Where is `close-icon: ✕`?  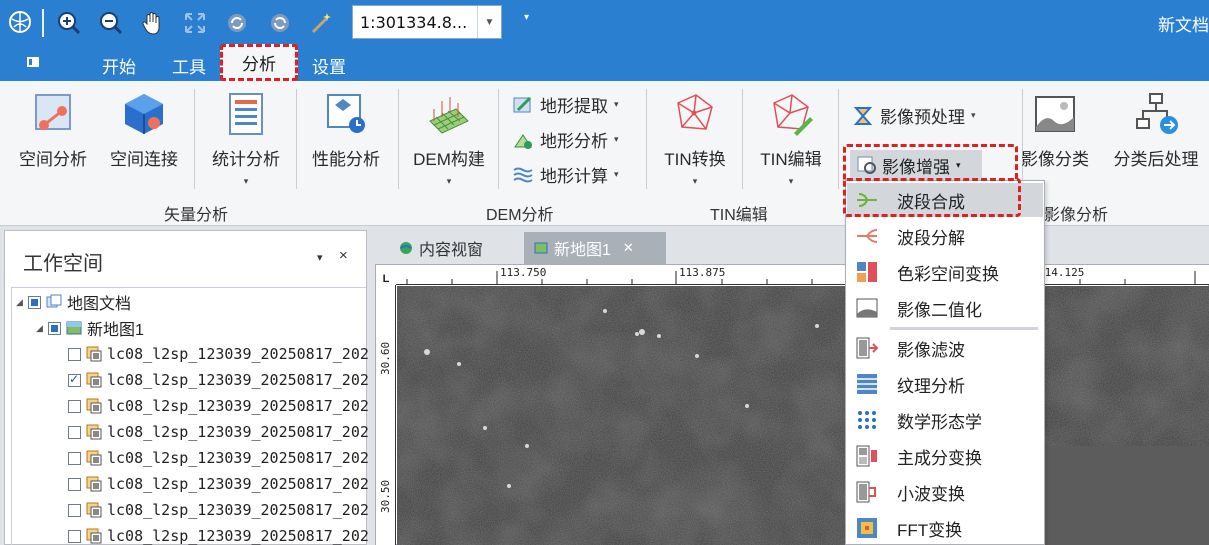 close-icon: ✕ is located at coordinates (628, 248).